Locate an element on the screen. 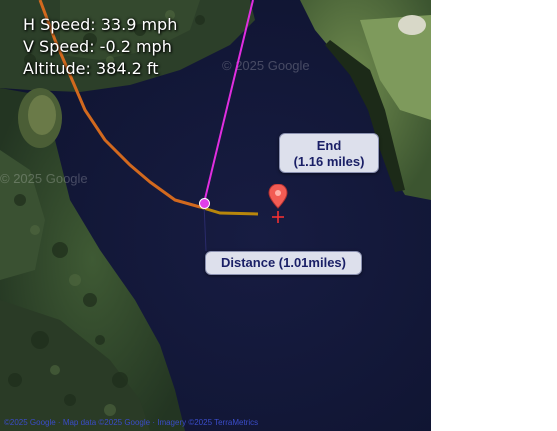 The width and height of the screenshot is (557, 431). altitude-readout: Altitude: 384.2 ft is located at coordinates (91, 68).